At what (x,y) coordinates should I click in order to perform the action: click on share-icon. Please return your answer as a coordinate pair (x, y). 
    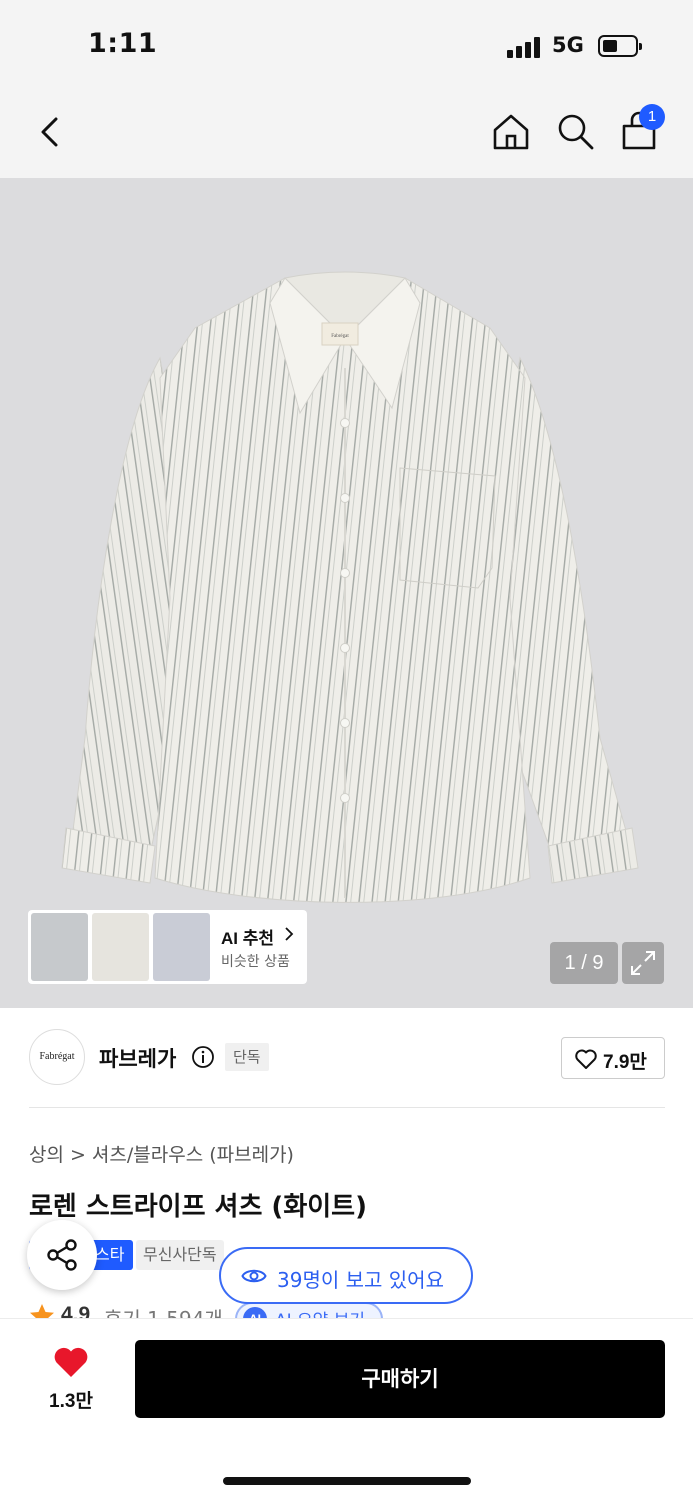
    Looking at the image, I should click on (62, 1255).